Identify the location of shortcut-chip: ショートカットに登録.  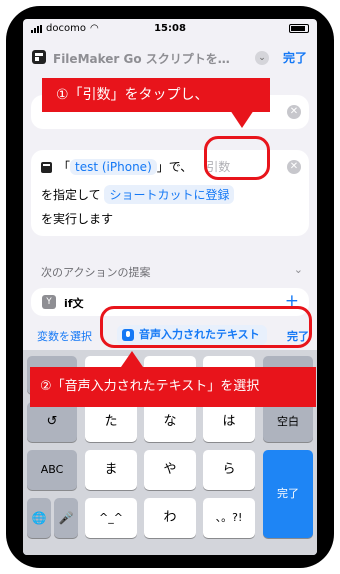
(169, 194).